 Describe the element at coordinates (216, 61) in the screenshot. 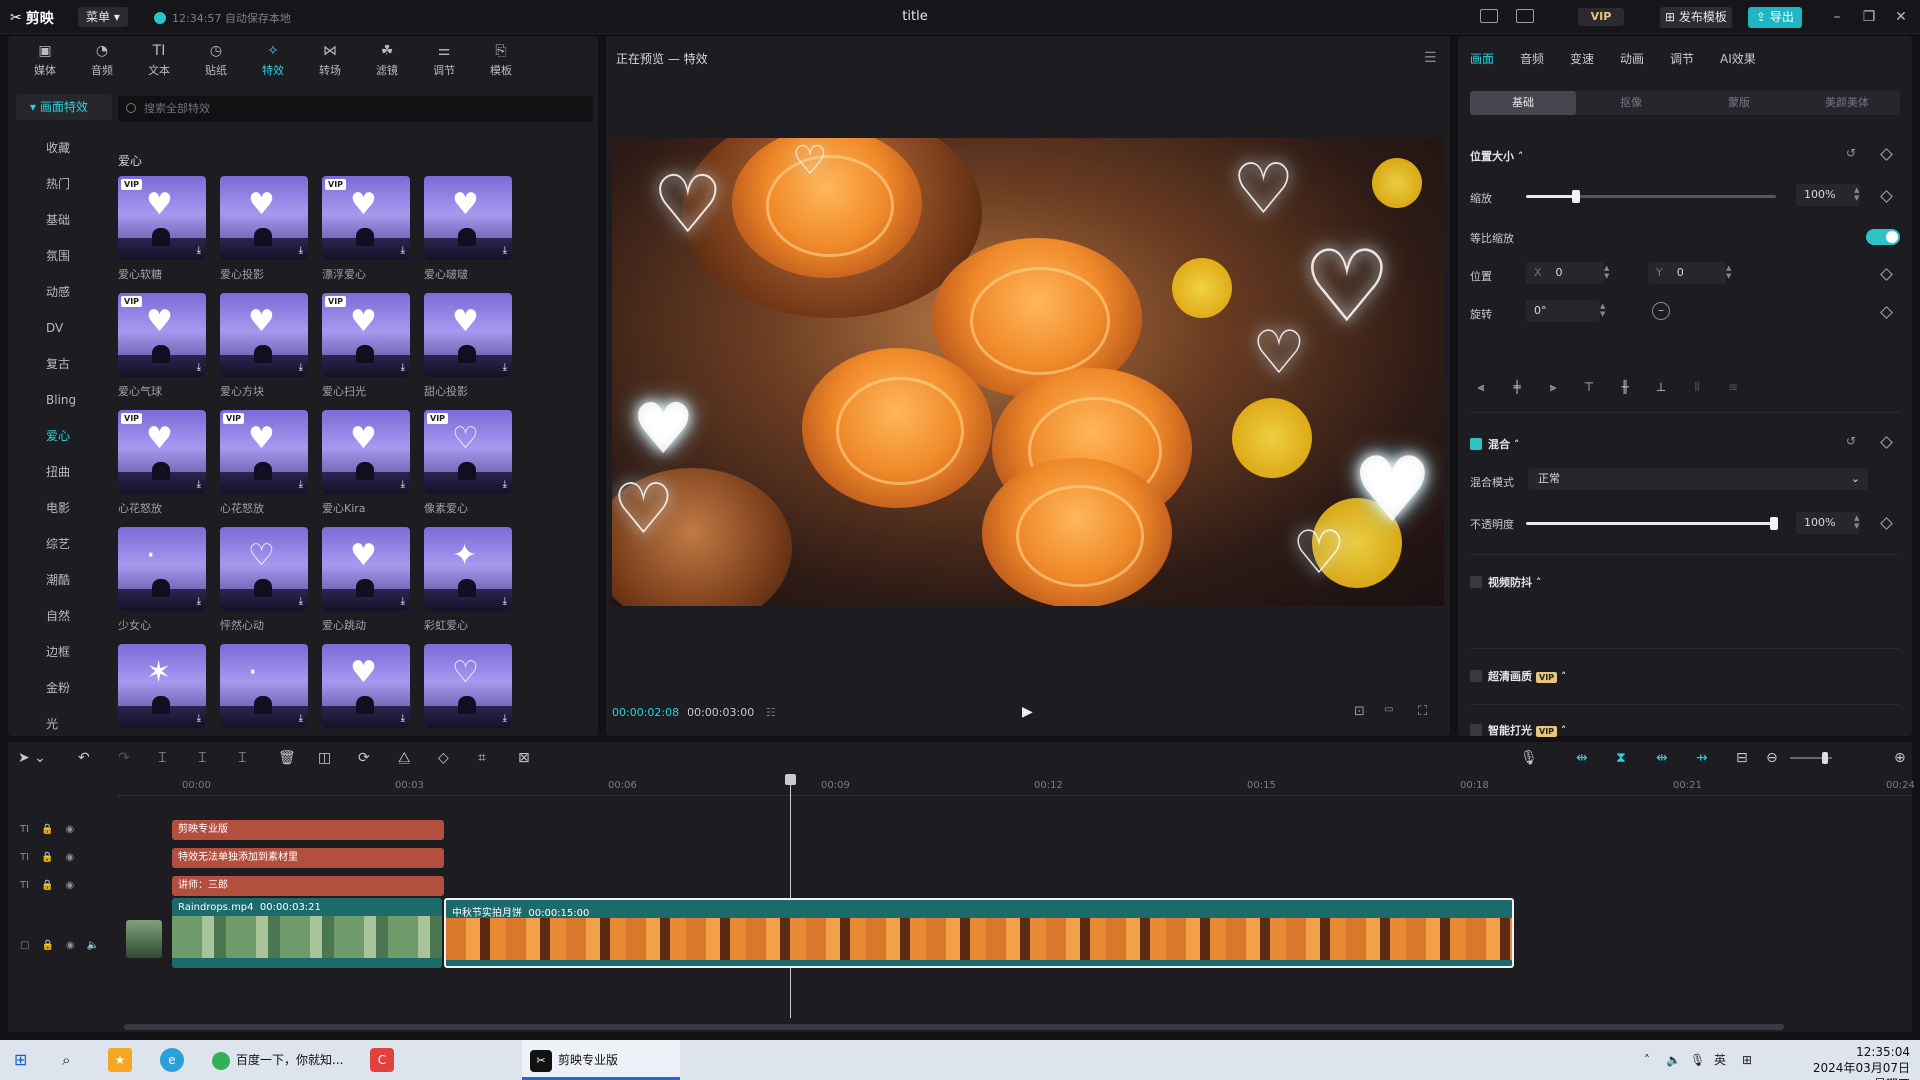

I see `tool-sticker: ◷ 贴纸` at that location.